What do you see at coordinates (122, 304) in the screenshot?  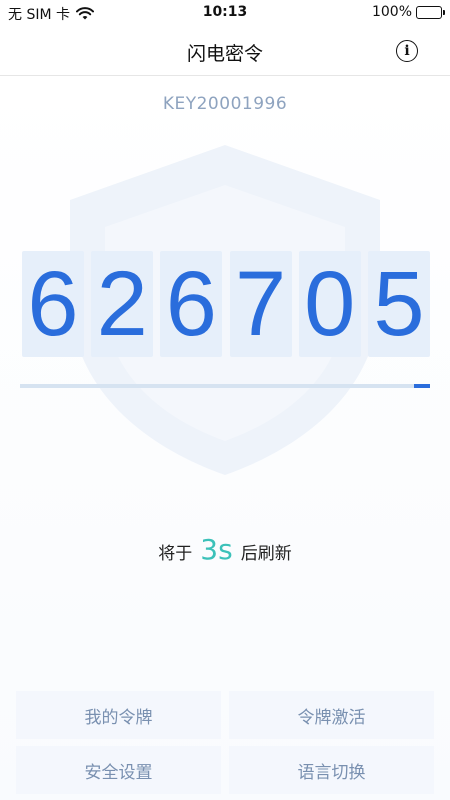 I see `otp-digit: 2` at bounding box center [122, 304].